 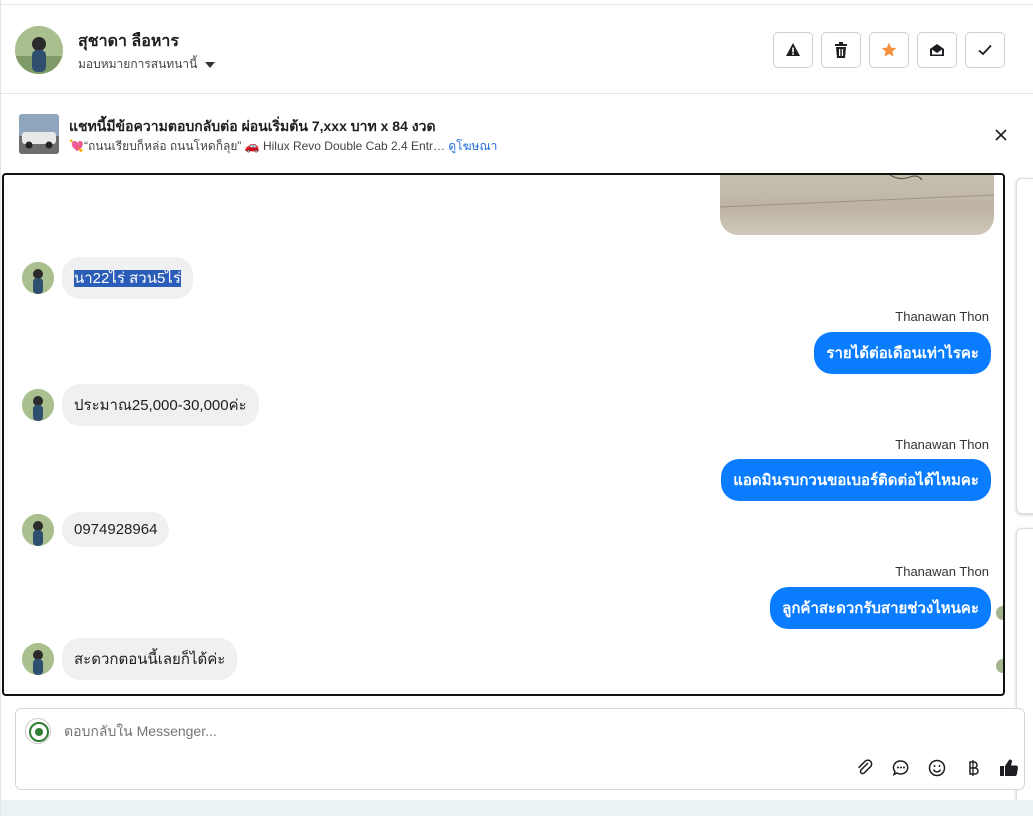 I want to click on close-banner-button, so click(x=1001, y=135).